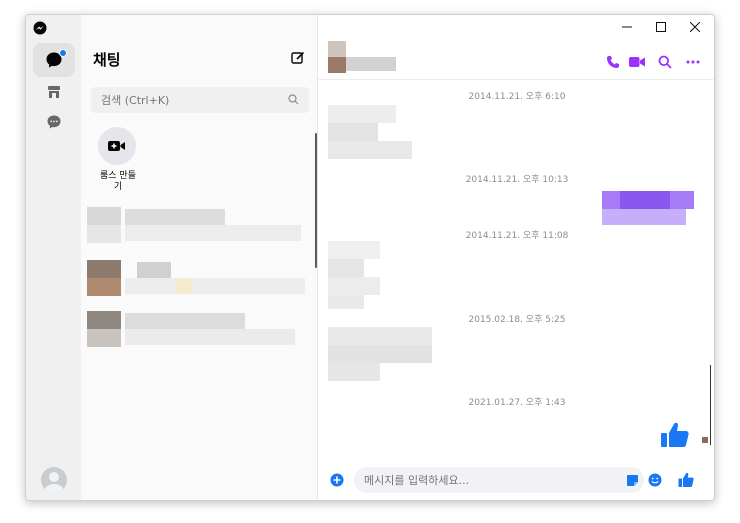 Image resolution: width=740 pixels, height=523 pixels. What do you see at coordinates (686, 480) in the screenshot?
I see `like-button-icon` at bounding box center [686, 480].